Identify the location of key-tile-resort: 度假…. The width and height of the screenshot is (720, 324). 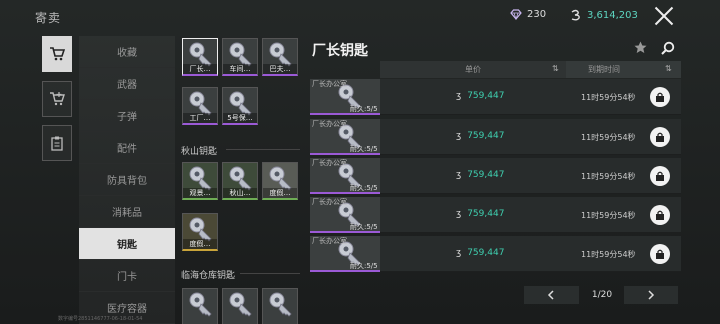
(280, 181).